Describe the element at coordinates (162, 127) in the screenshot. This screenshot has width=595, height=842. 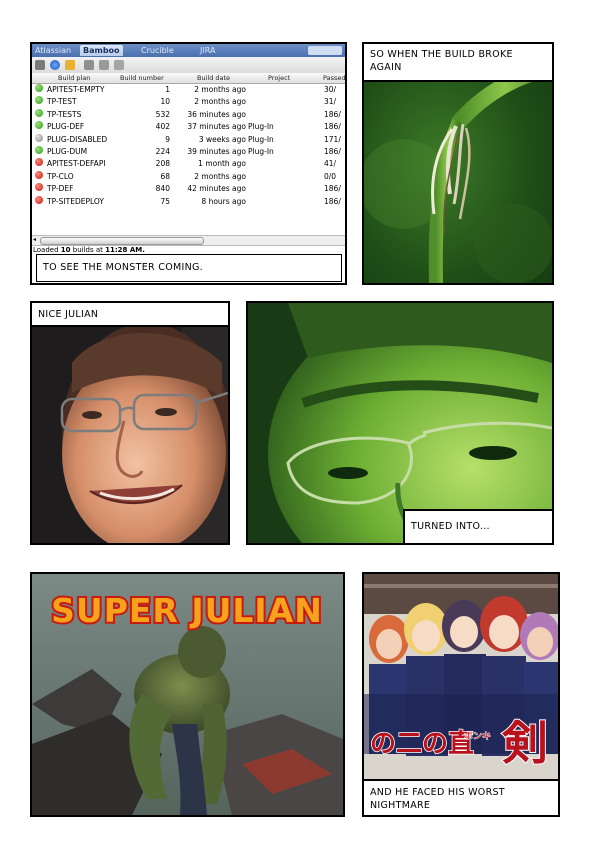
I see `build-number-cell: 402` at that location.